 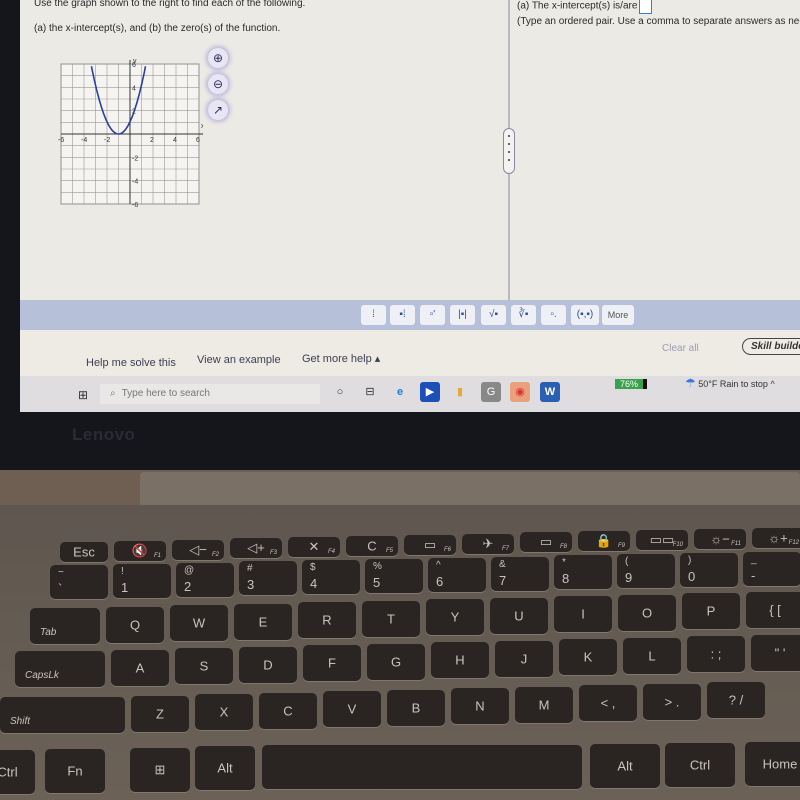 What do you see at coordinates (618, 315) in the screenshot?
I see `more-button: More` at bounding box center [618, 315].